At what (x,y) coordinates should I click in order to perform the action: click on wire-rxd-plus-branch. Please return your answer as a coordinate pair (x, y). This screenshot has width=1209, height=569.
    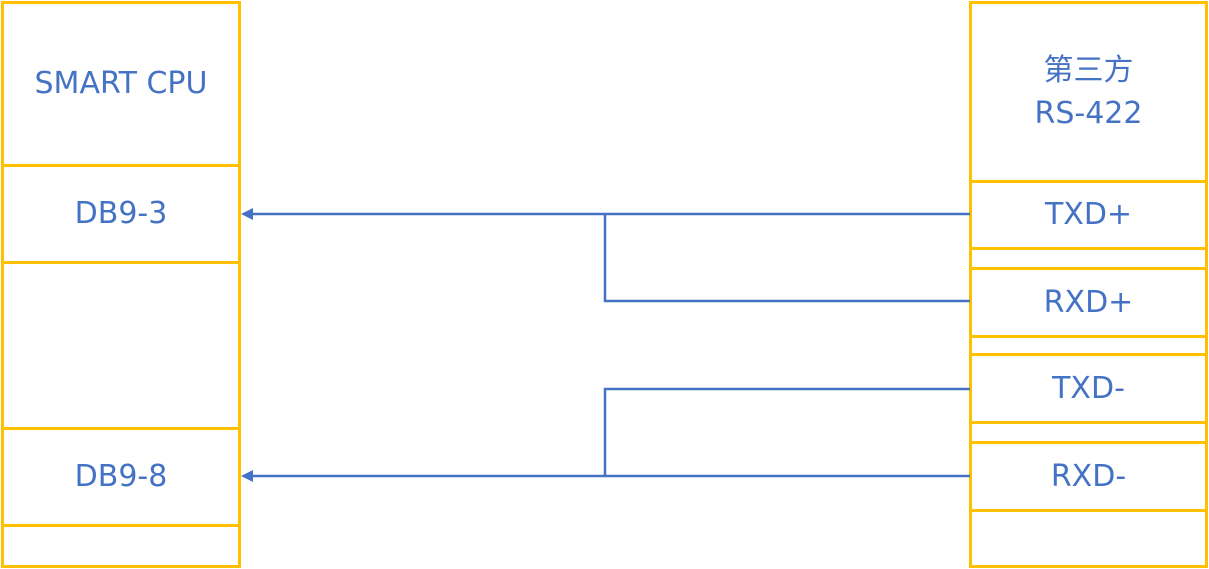
    Looking at the image, I should click on (786, 258).